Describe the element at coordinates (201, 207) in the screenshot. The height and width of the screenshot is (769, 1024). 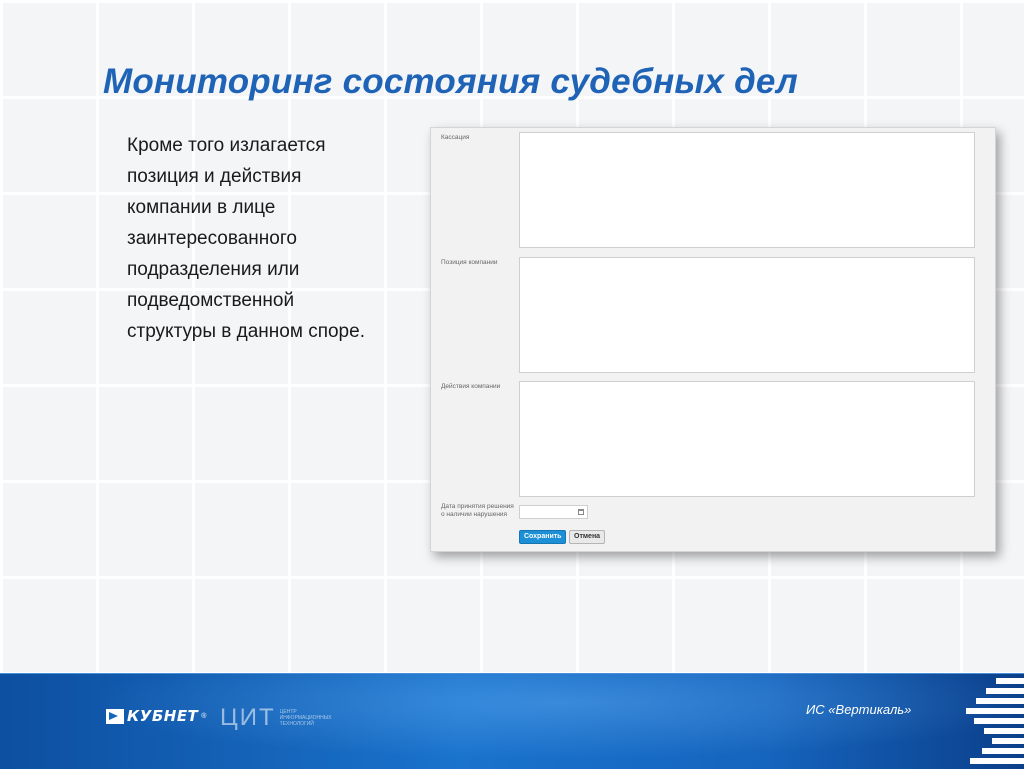
I see `body-line: компании в лице` at that location.